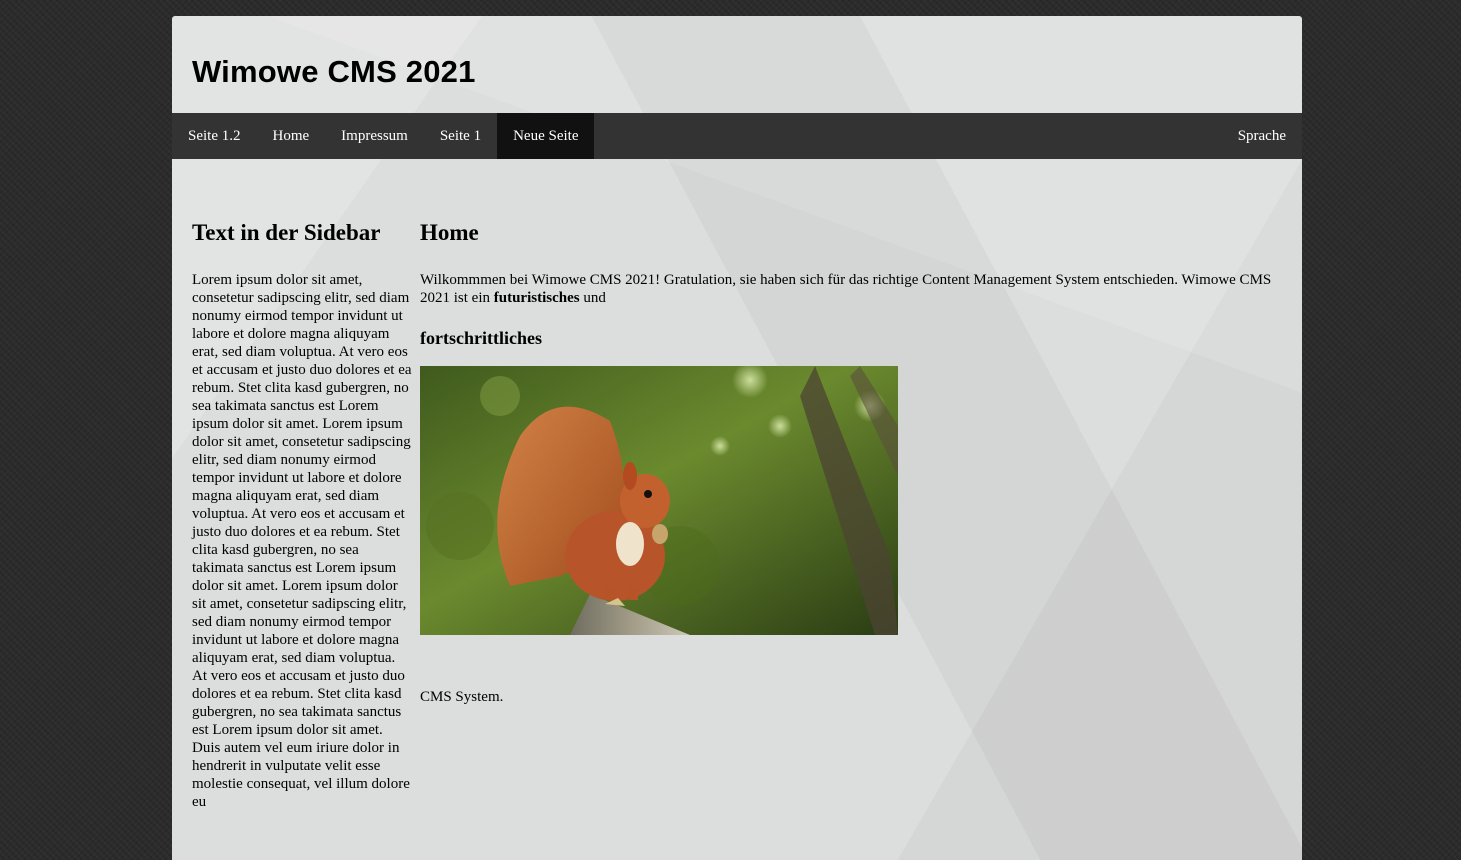 Image resolution: width=1461 pixels, height=860 pixels. What do you see at coordinates (449, 232) in the screenshot?
I see `page-title: Home` at bounding box center [449, 232].